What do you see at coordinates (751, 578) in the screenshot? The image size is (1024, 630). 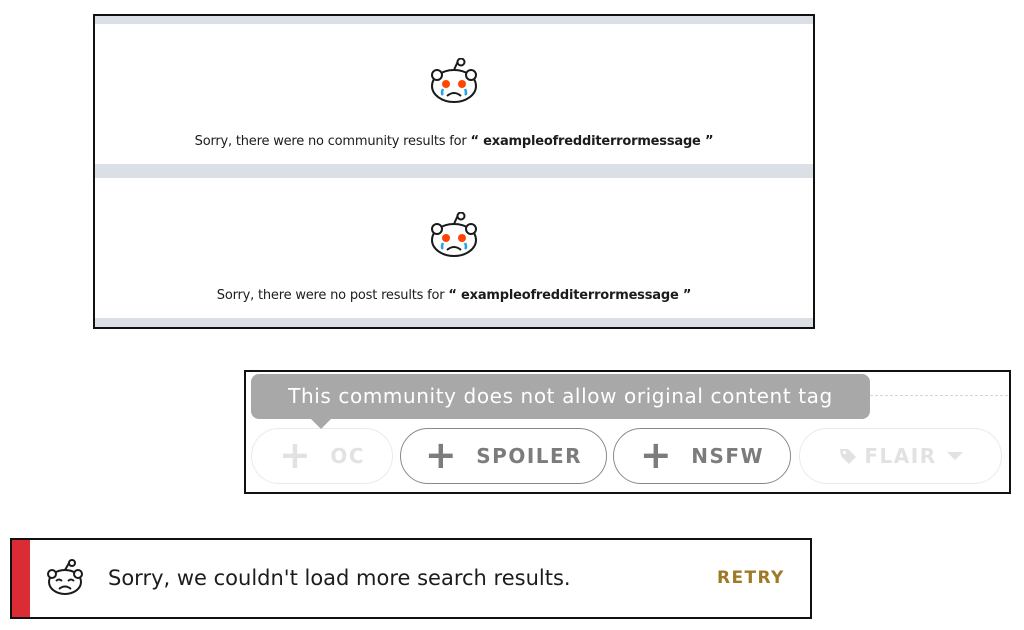 I see `retry-button: RETRY` at bounding box center [751, 578].